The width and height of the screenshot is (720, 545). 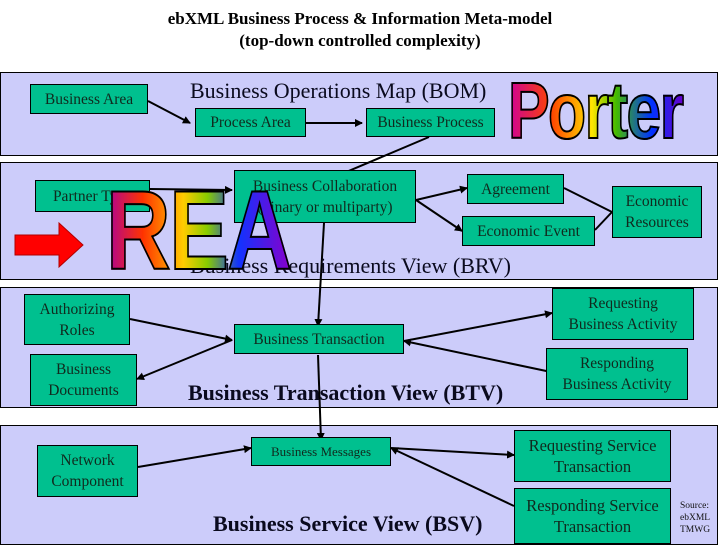 What do you see at coordinates (657, 212) in the screenshot?
I see `box-economic-resources: Economic Resources` at bounding box center [657, 212].